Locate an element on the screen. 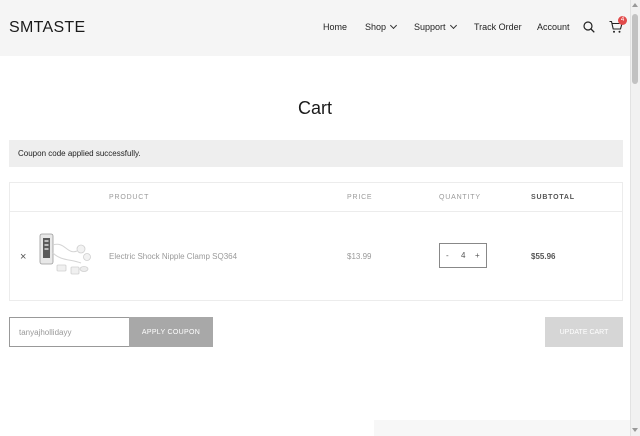 This screenshot has height=436, width=640. scroll-down-arrow-icon is located at coordinates (635, 430).